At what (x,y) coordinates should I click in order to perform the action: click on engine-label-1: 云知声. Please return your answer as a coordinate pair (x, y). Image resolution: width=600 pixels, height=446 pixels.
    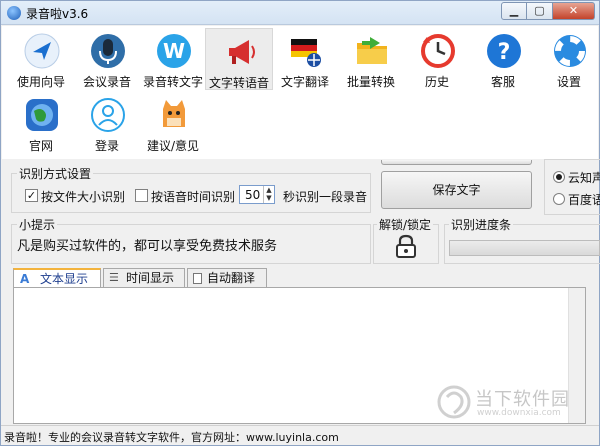
    Looking at the image, I should click on (584, 178).